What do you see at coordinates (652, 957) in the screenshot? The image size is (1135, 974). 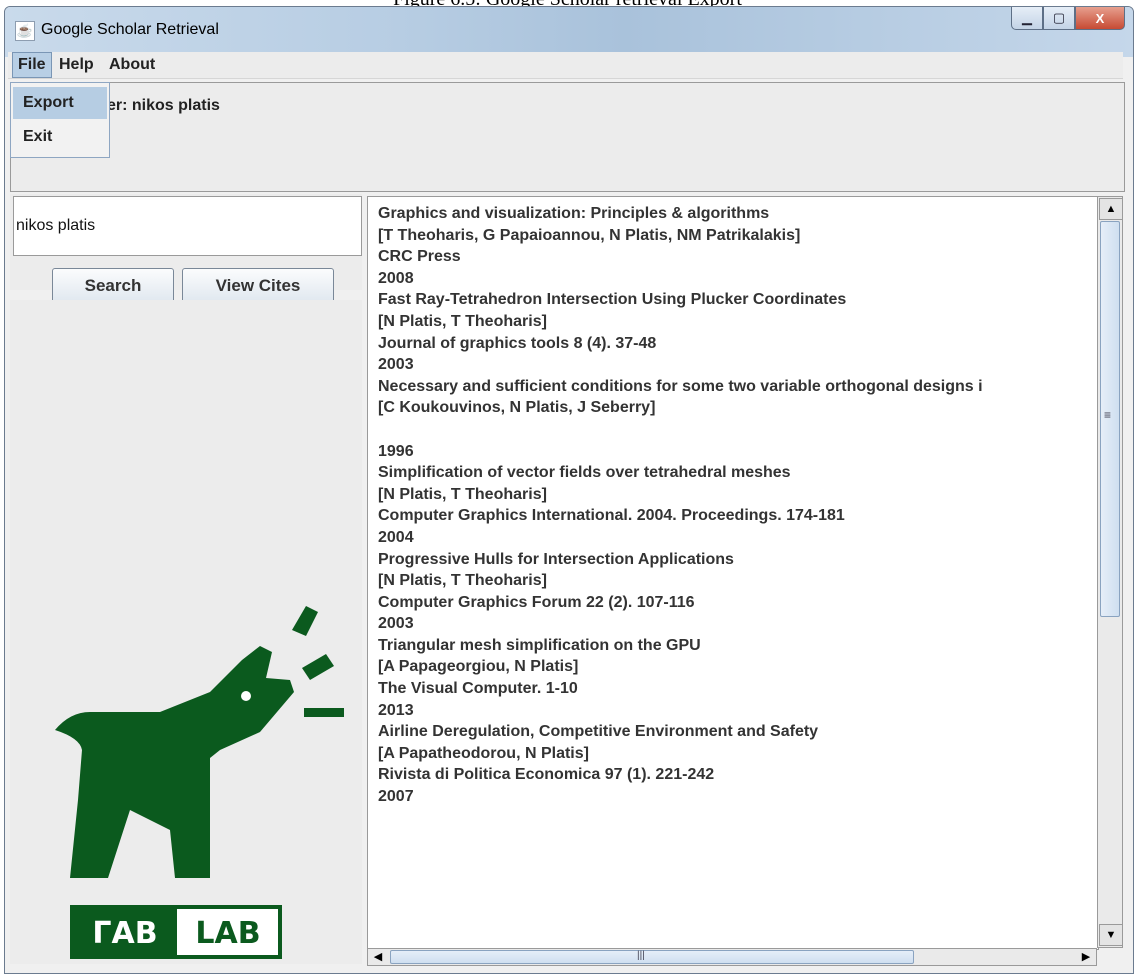 I see `horizontal-scroll-thumb: |||` at bounding box center [652, 957].